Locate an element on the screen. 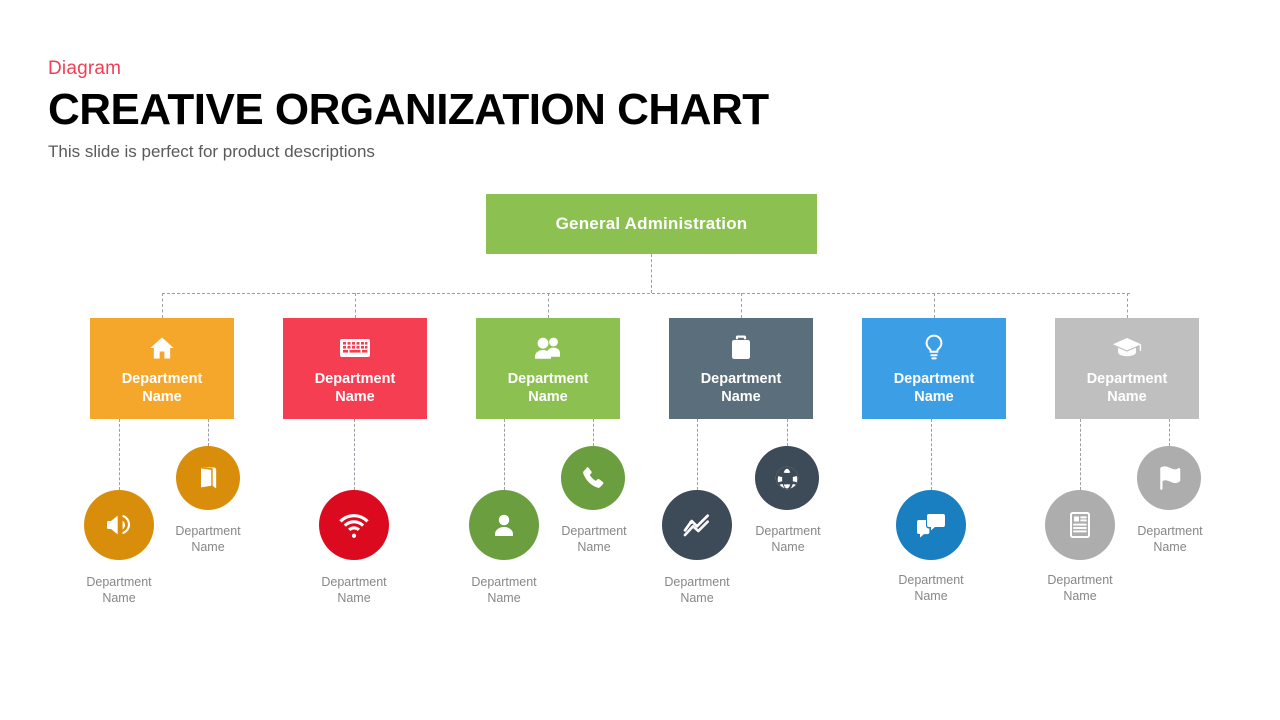 This screenshot has width=1280, height=720. department-box-4: Department Name is located at coordinates (741, 368).